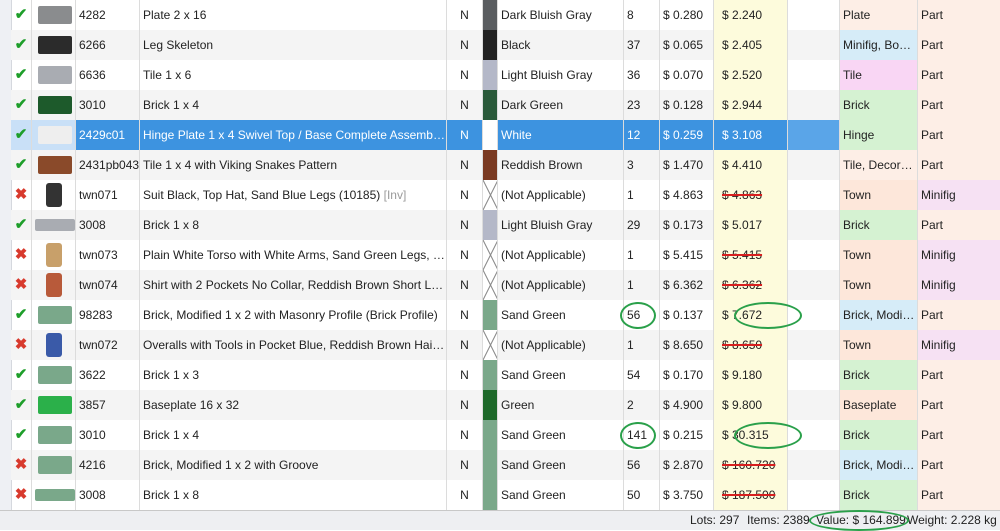 The height and width of the screenshot is (531, 1000). I want to click on part-name-cell: Brick 1 x 3, so click(293, 375).